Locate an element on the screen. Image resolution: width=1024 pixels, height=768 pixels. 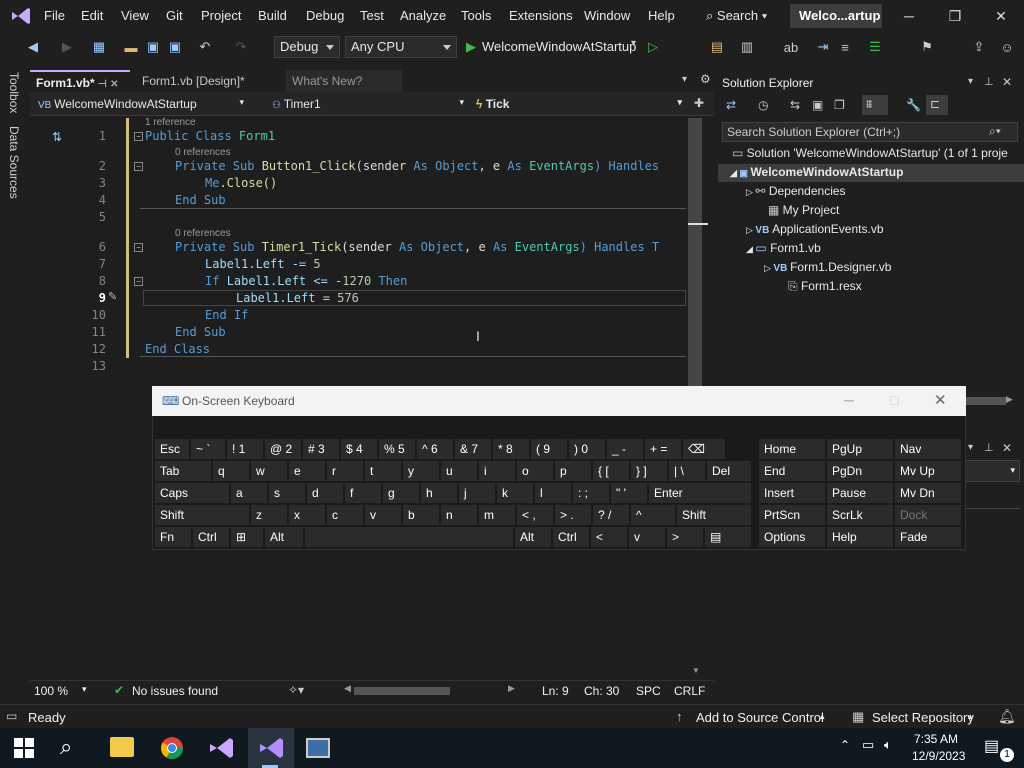
key-r0k5: $ 4 is located at coordinates (359, 449).